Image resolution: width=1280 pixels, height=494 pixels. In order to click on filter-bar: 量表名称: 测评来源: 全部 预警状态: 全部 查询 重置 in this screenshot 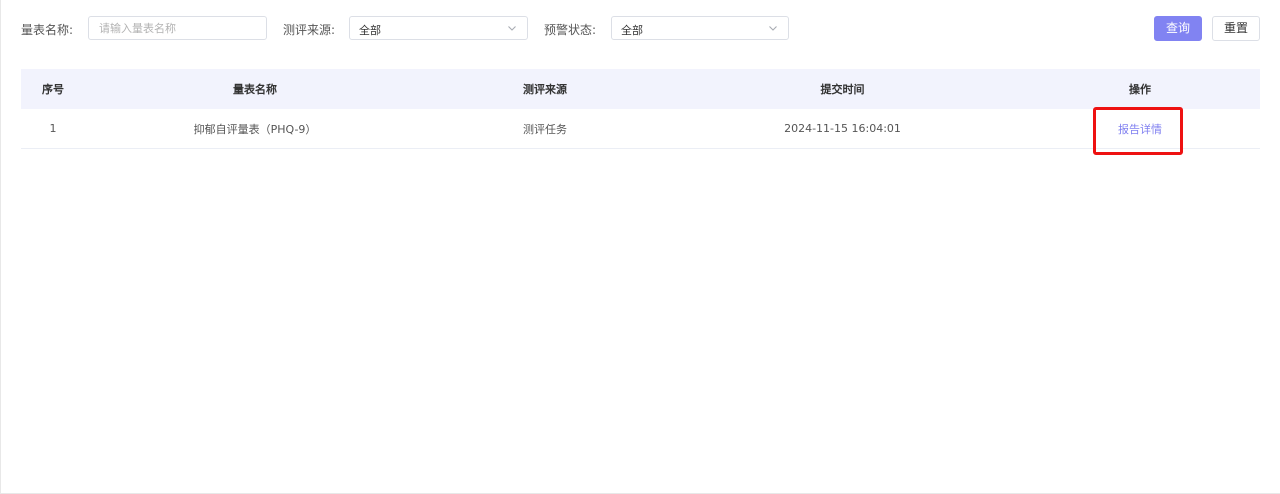, I will do `click(640, 29)`.